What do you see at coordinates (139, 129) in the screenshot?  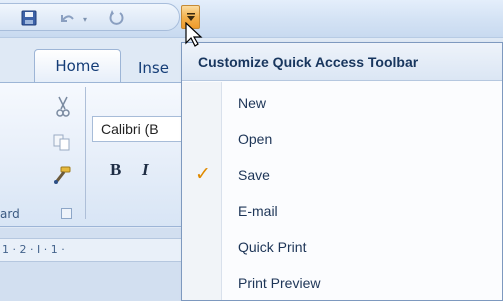 I see `font-name-box: Calibri (B` at bounding box center [139, 129].